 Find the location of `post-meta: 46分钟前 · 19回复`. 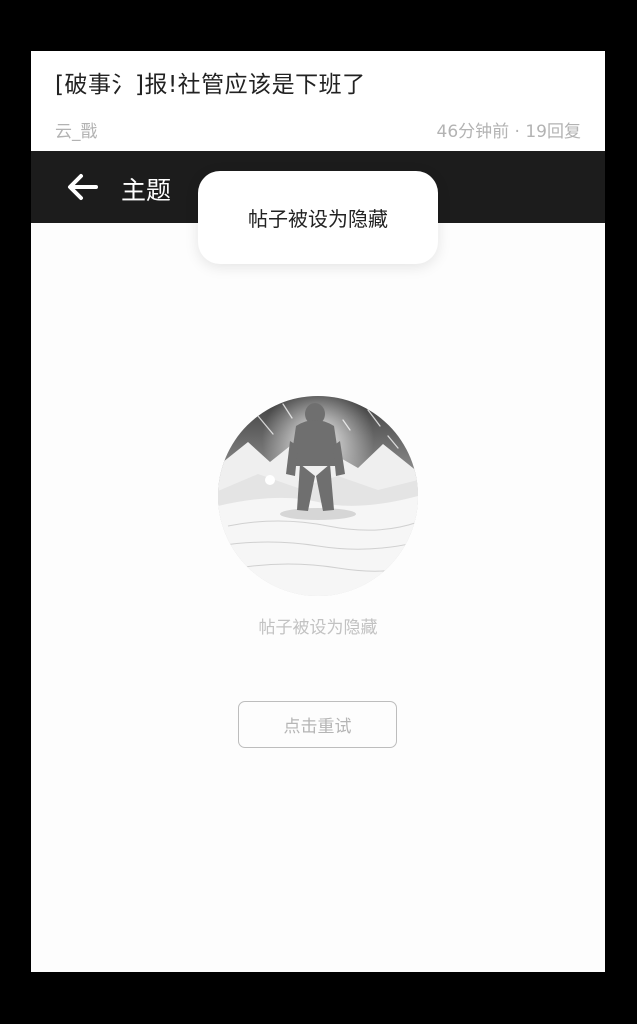

post-meta: 46分钟前 · 19回复 is located at coordinates (508, 132).